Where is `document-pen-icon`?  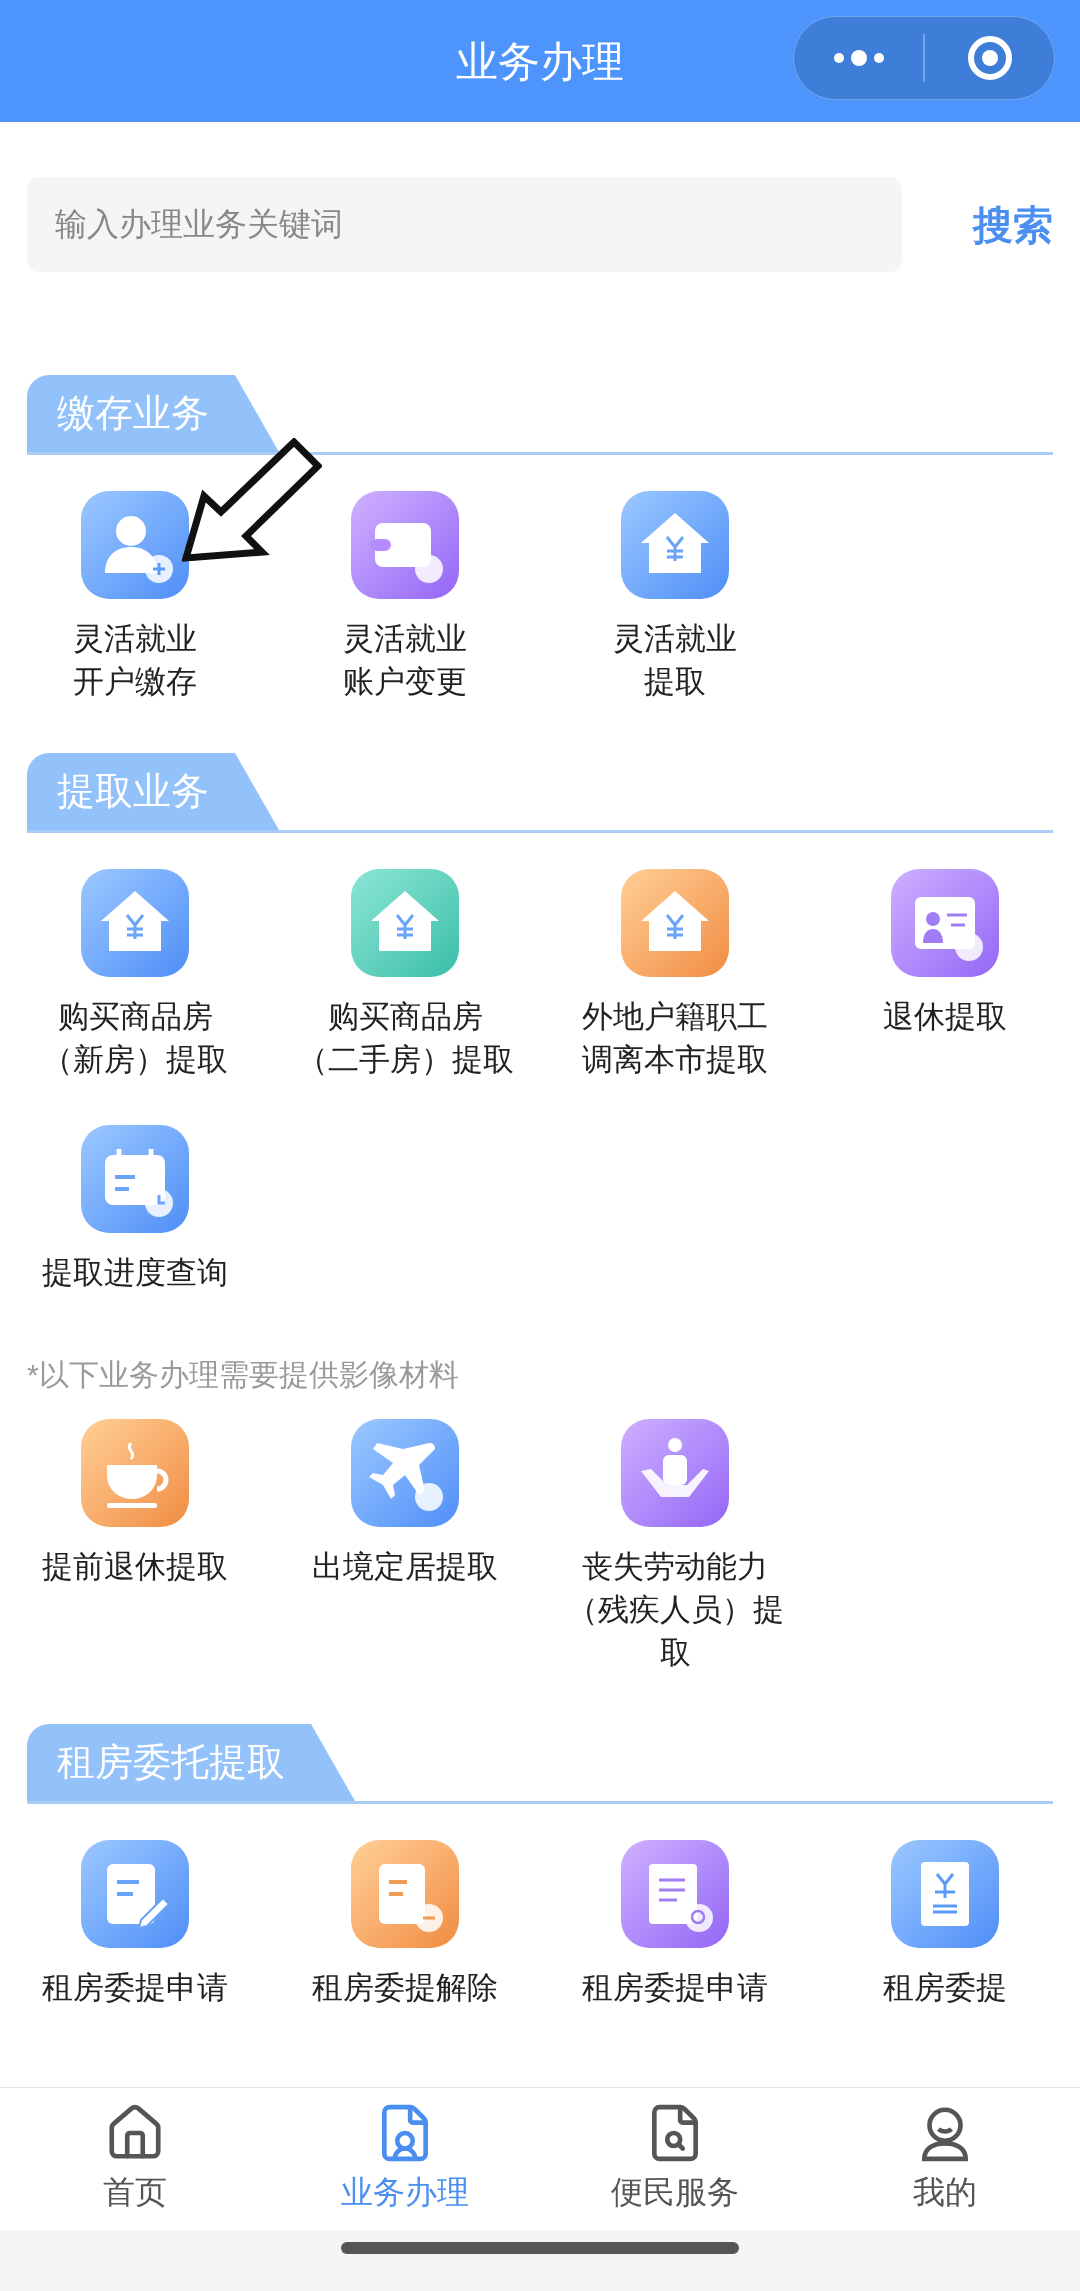
document-pen-icon is located at coordinates (135, 1894).